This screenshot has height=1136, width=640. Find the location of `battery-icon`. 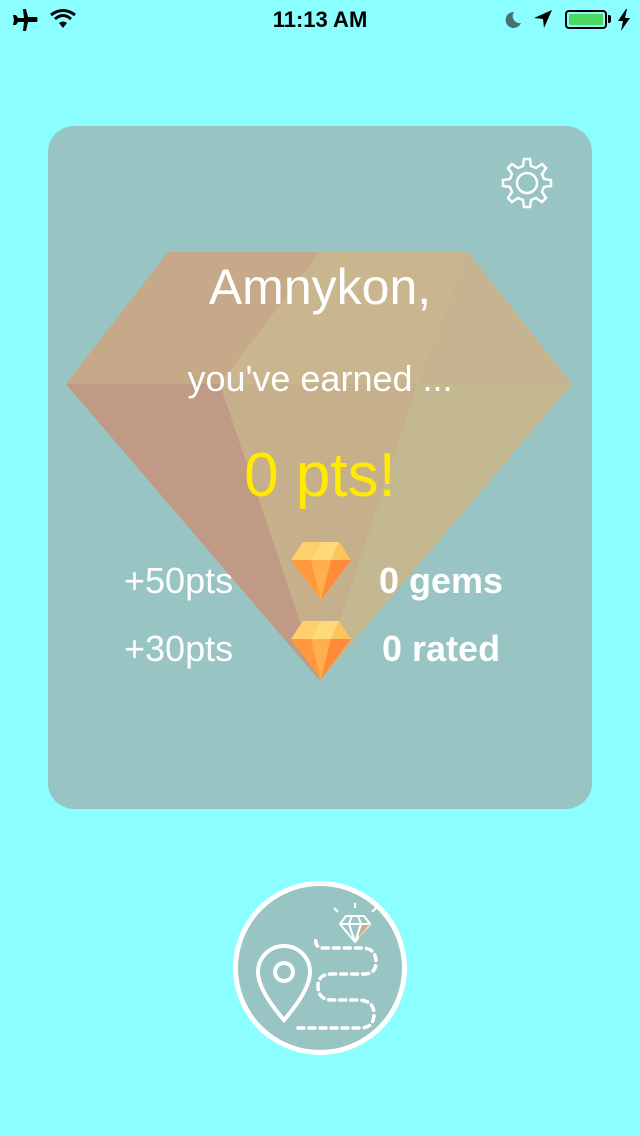

battery-icon is located at coordinates (586, 19).